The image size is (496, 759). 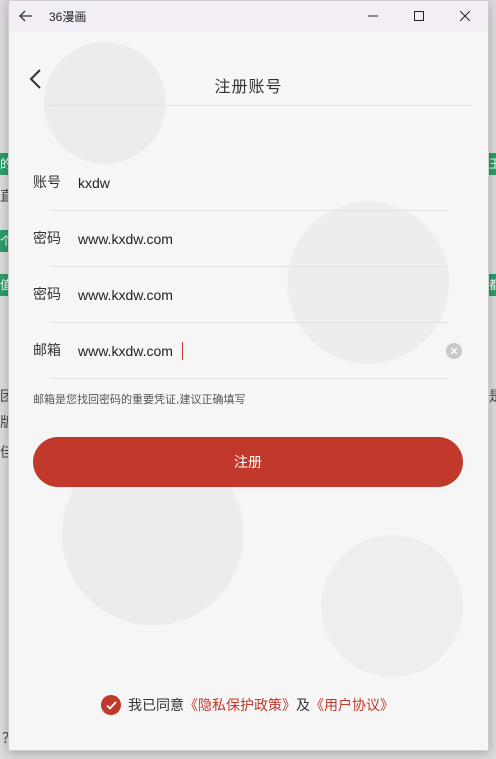 I want to click on background-text: 〈, so click(x=492, y=422).